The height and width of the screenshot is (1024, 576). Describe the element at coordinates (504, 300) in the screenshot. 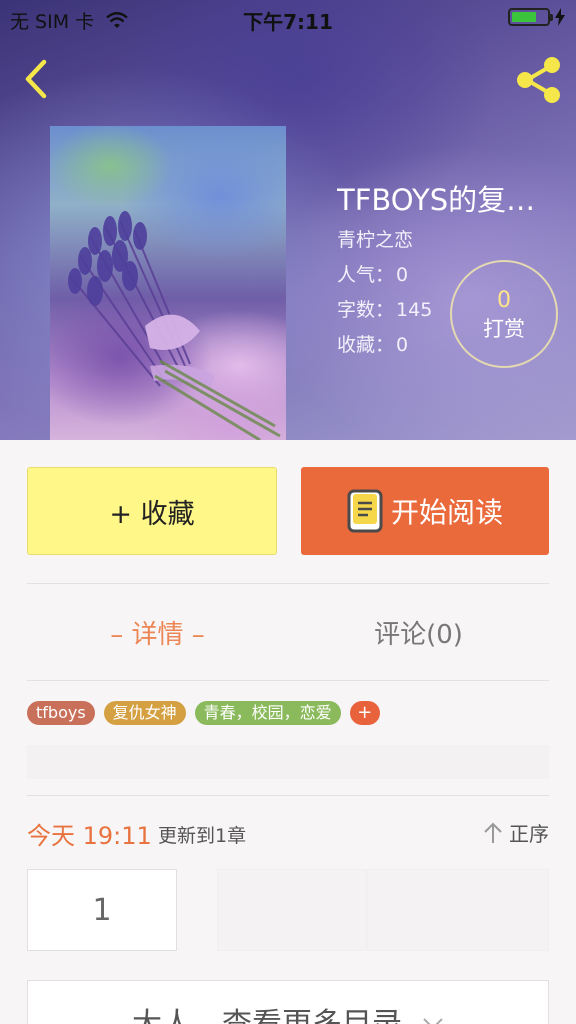

I see `reward-count: 0` at that location.